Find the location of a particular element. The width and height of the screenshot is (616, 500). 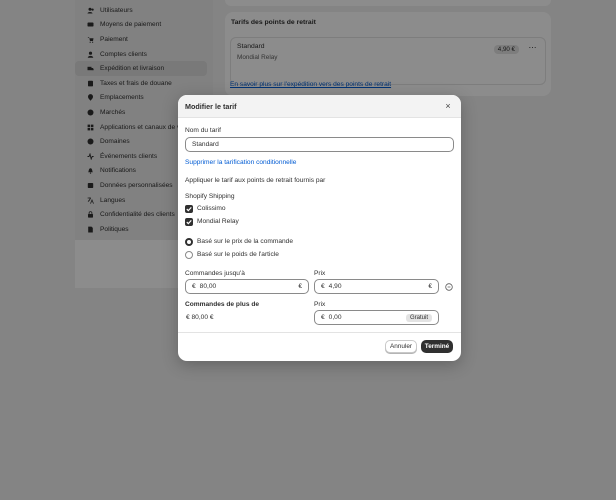

modal-header: Modifier le tarif × is located at coordinates (319, 106).